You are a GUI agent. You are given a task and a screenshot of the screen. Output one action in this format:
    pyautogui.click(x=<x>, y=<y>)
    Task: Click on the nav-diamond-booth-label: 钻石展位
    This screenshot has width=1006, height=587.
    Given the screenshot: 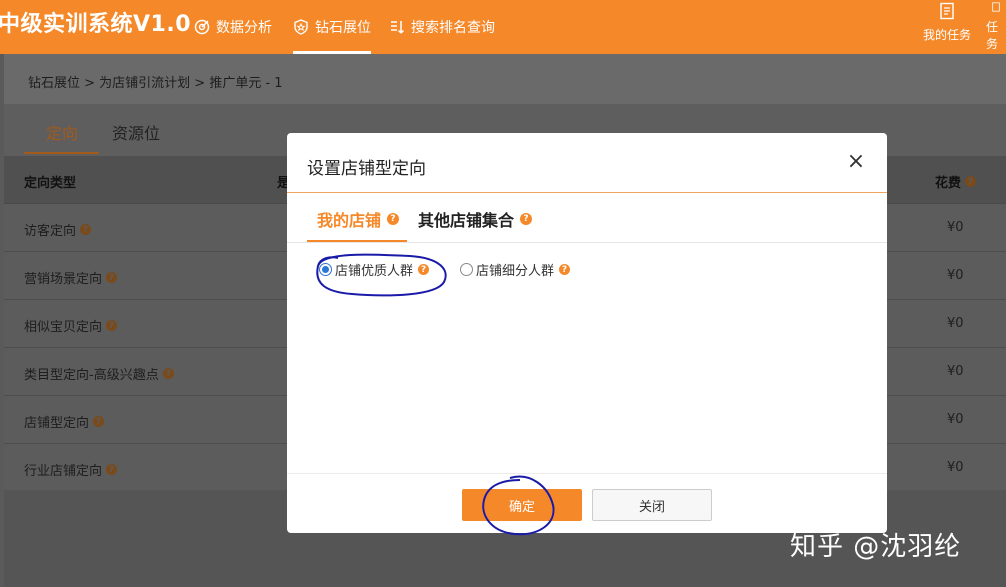 What is the action you would take?
    pyautogui.click(x=343, y=28)
    